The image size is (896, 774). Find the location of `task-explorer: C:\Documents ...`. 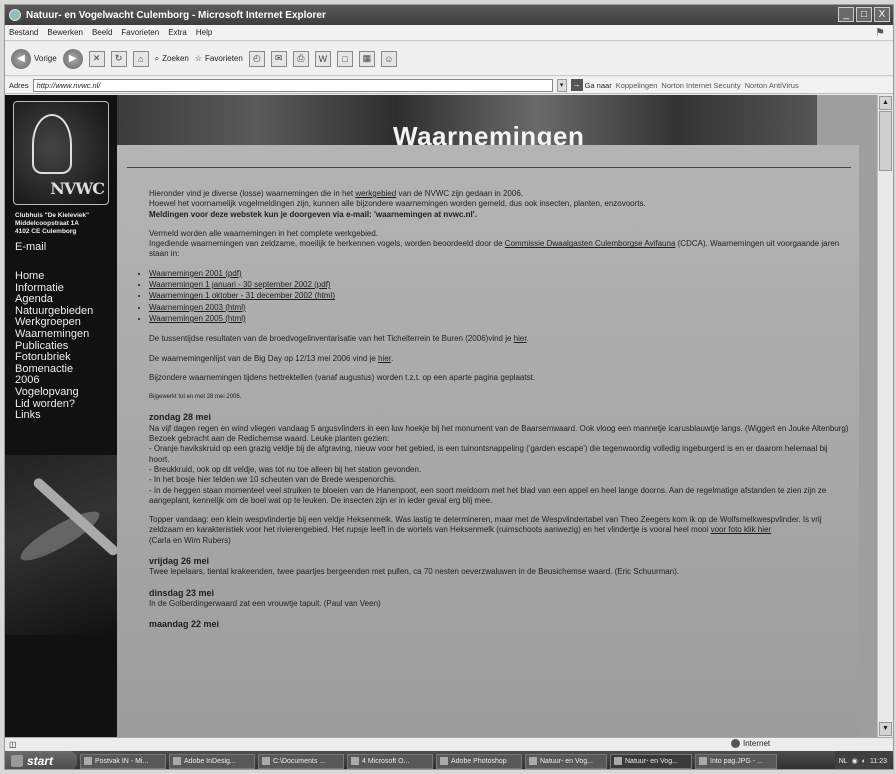

task-explorer: C:\Documents ... is located at coordinates (301, 761).